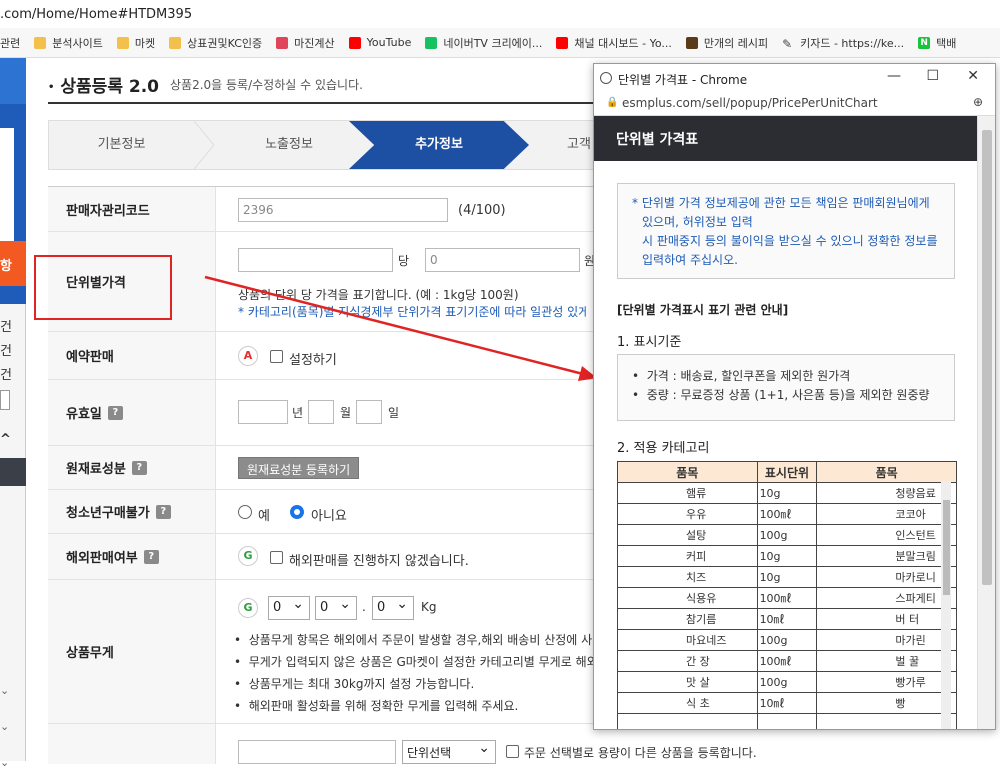 The width and height of the screenshot is (1000, 769). What do you see at coordinates (787, 535) in the screenshot?
I see `table-row: 설탕 100g 인스턴트` at bounding box center [787, 535].